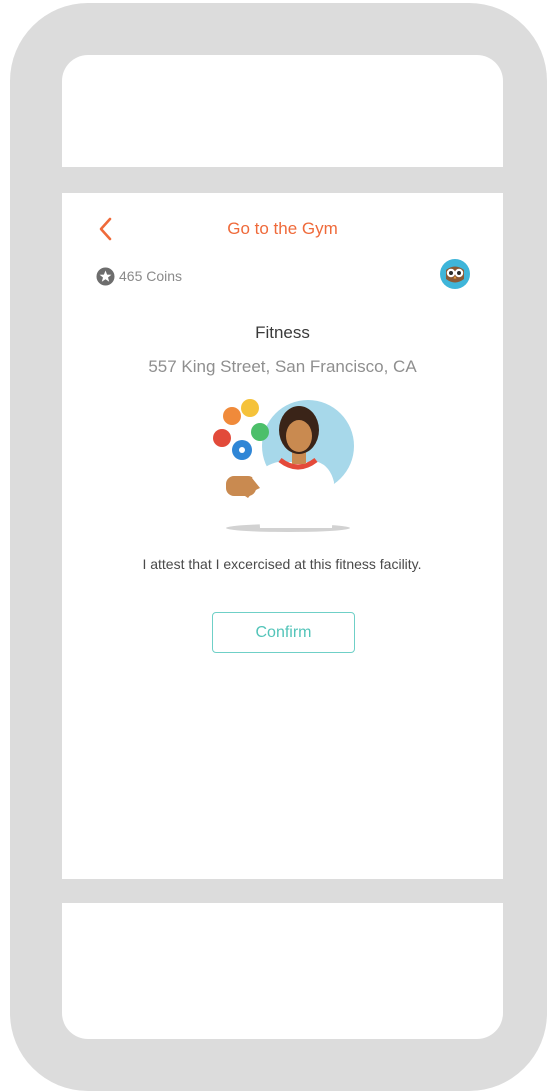  Describe the element at coordinates (105, 276) in the screenshot. I see `coin-star-icon` at that location.